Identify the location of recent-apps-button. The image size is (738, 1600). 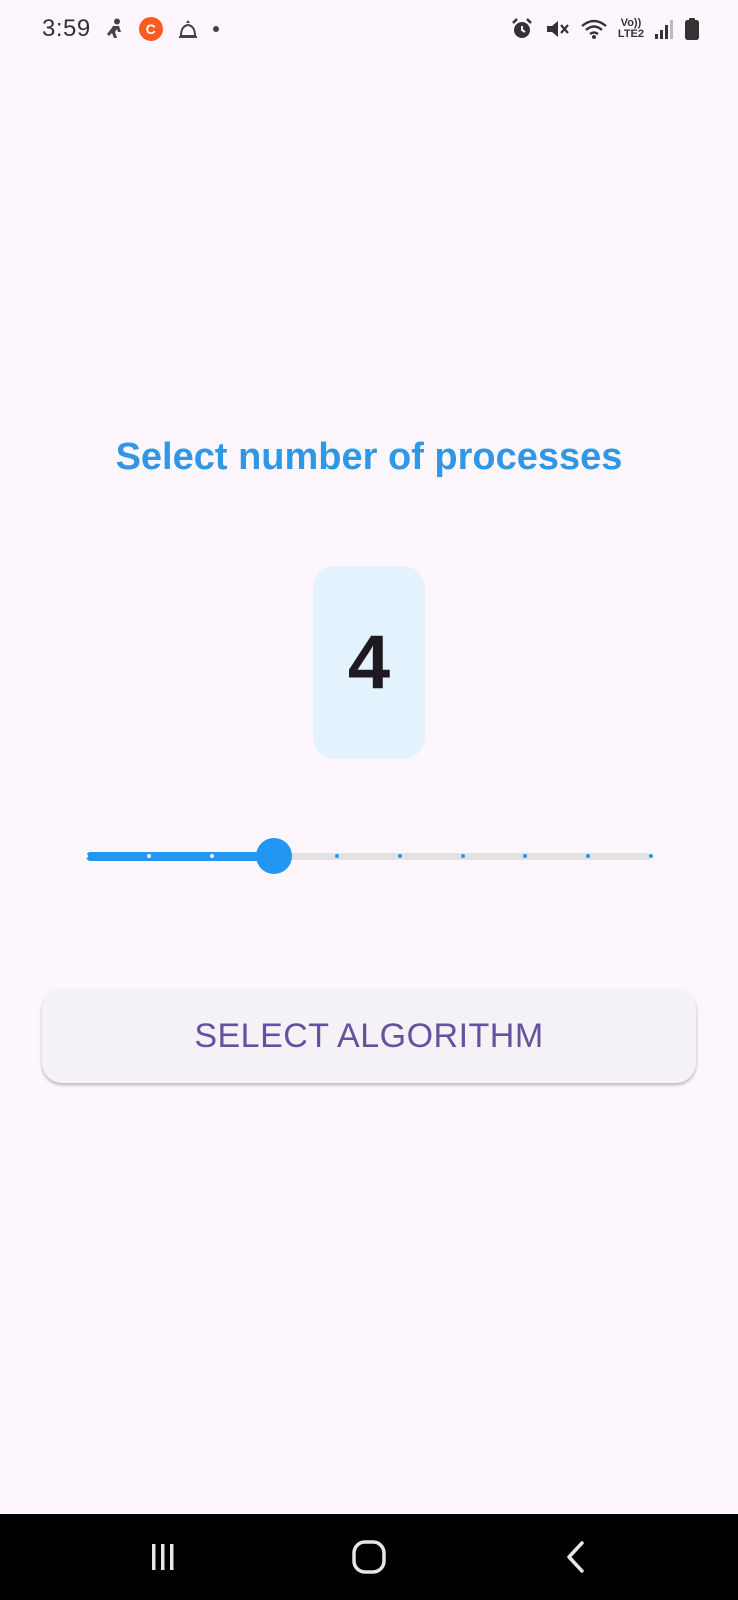
(163, 1557).